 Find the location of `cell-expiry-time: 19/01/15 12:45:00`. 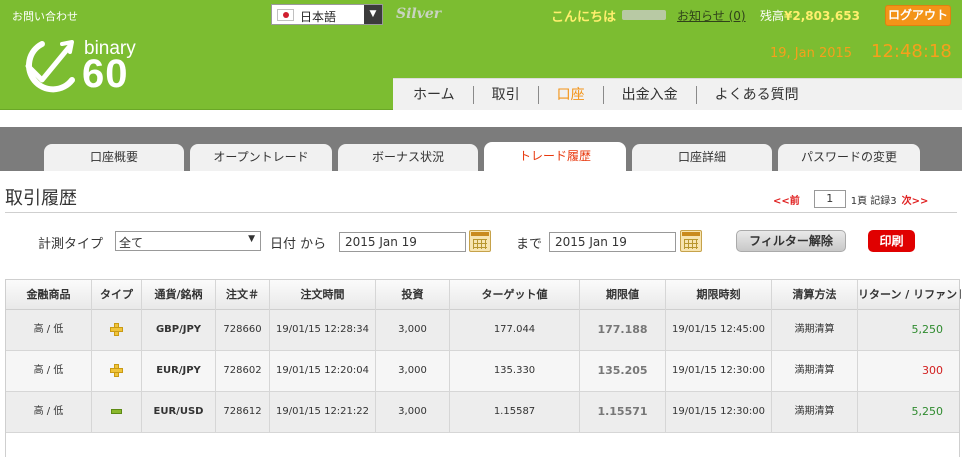

cell-expiry-time: 19/01/15 12:45:00 is located at coordinates (719, 330).